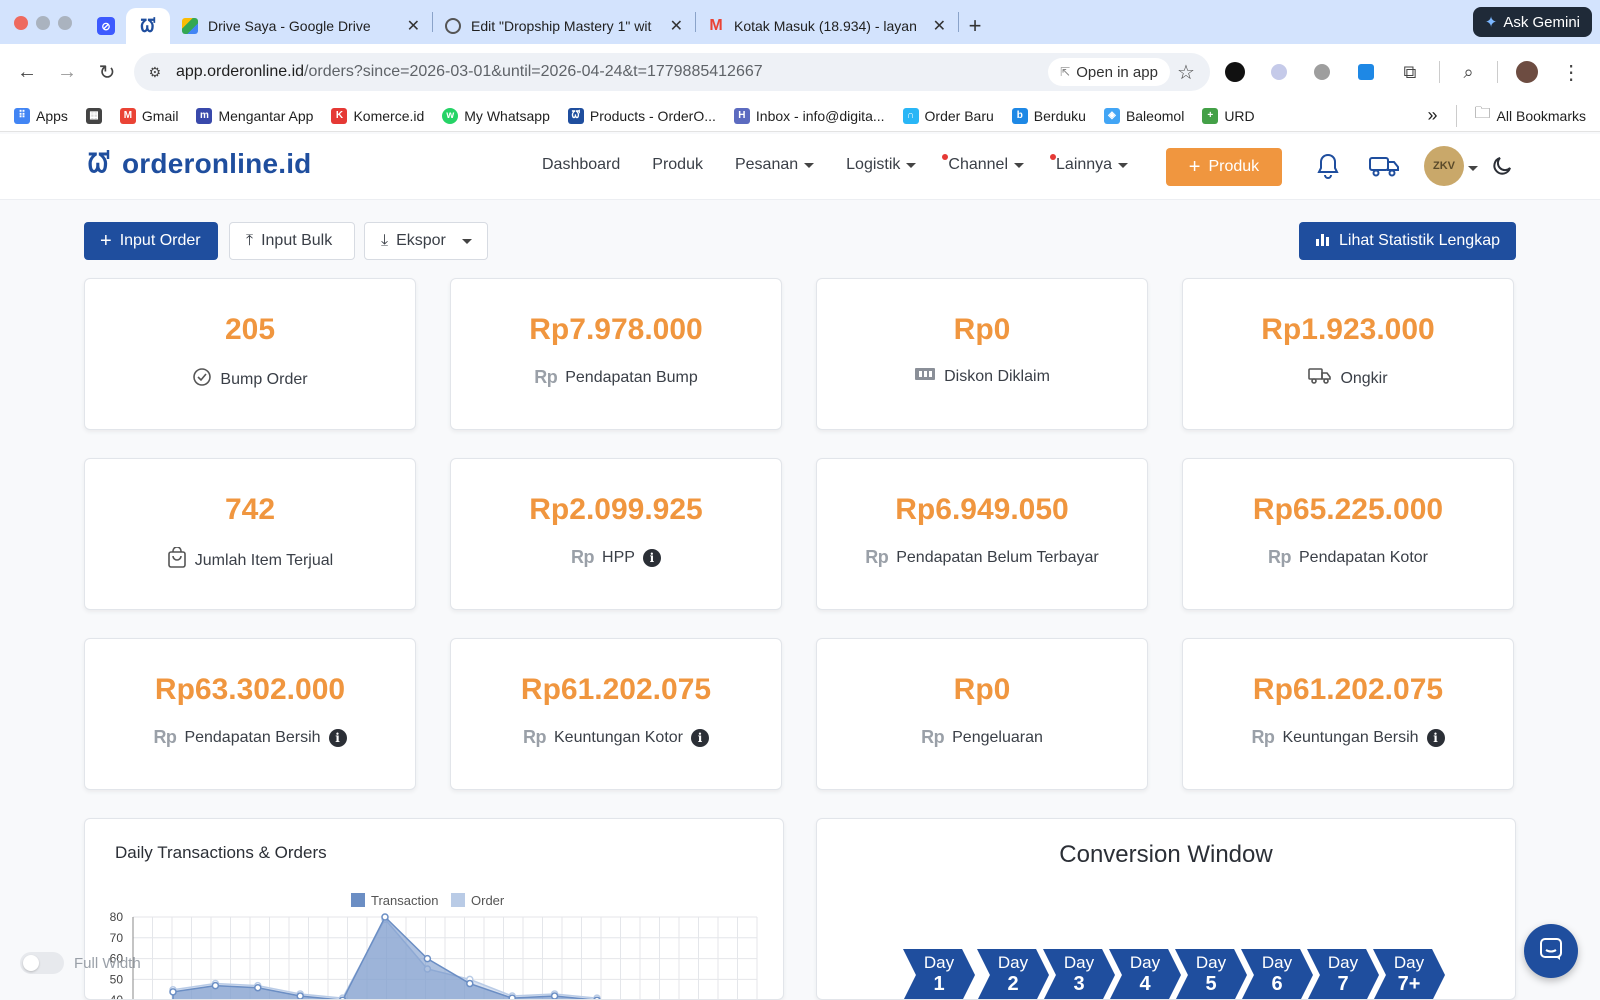  Describe the element at coordinates (385, 240) in the screenshot. I see `download-icon: ⤓` at that location.